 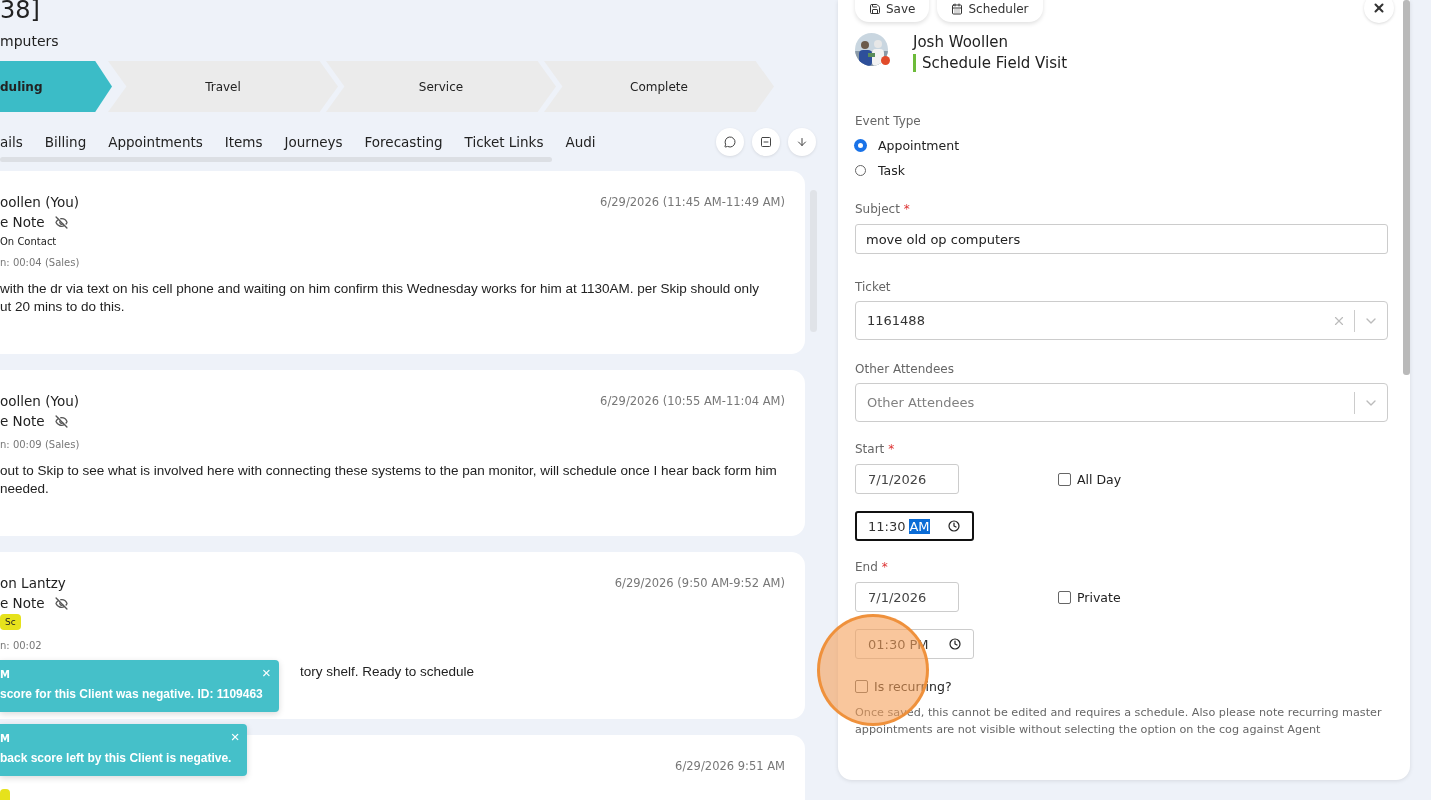 I want to click on subject-field: move old op computers, so click(x=1121, y=239).